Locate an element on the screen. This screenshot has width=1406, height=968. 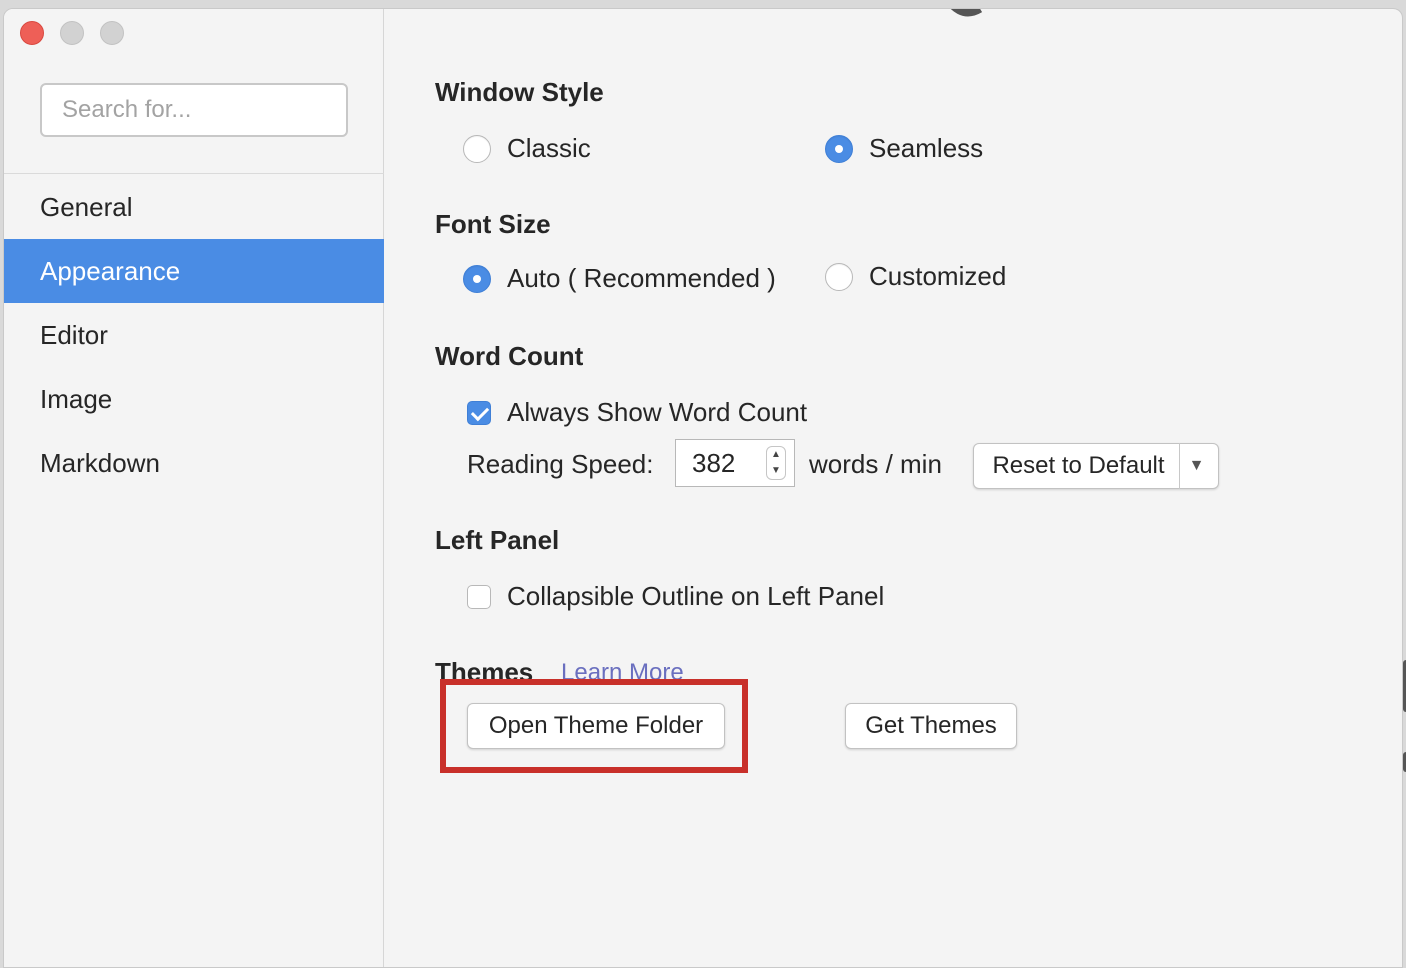
customized-label: Customized is located at coordinates (938, 276).